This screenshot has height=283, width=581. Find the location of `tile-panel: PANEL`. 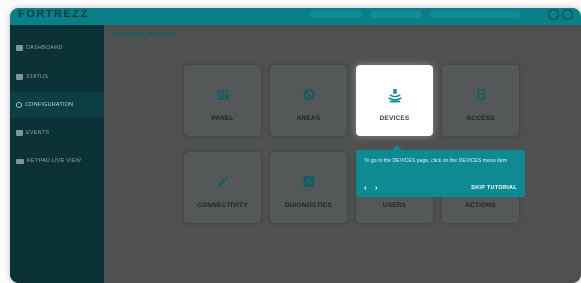

tile-panel: PANEL is located at coordinates (222, 100).